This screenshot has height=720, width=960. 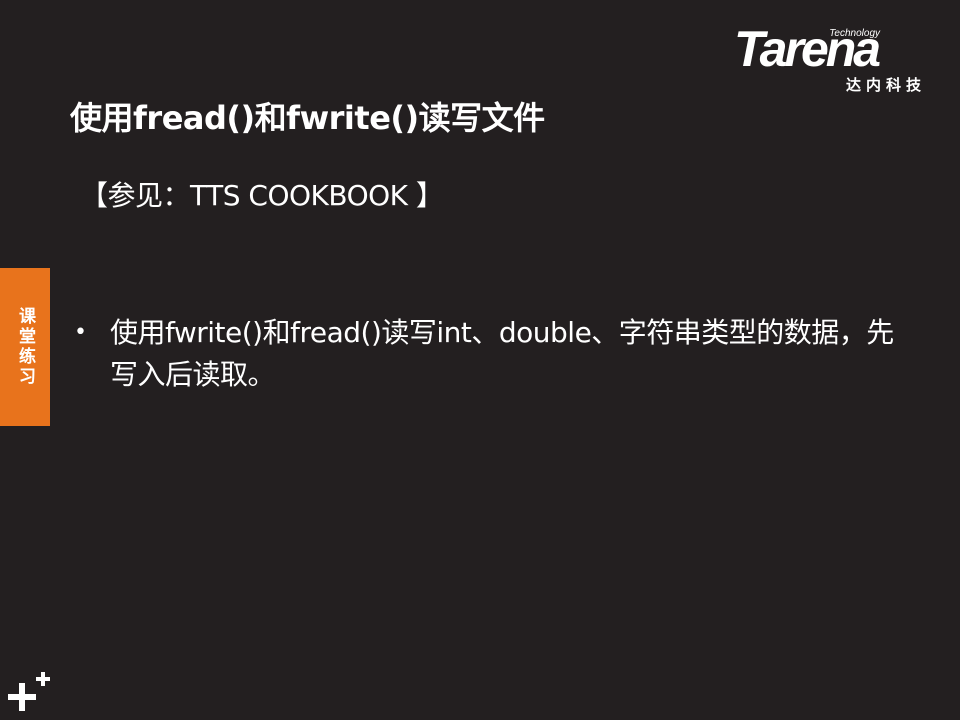 I want to click on side-tab-classroom-exercise: 课堂练习, so click(x=25, y=347).